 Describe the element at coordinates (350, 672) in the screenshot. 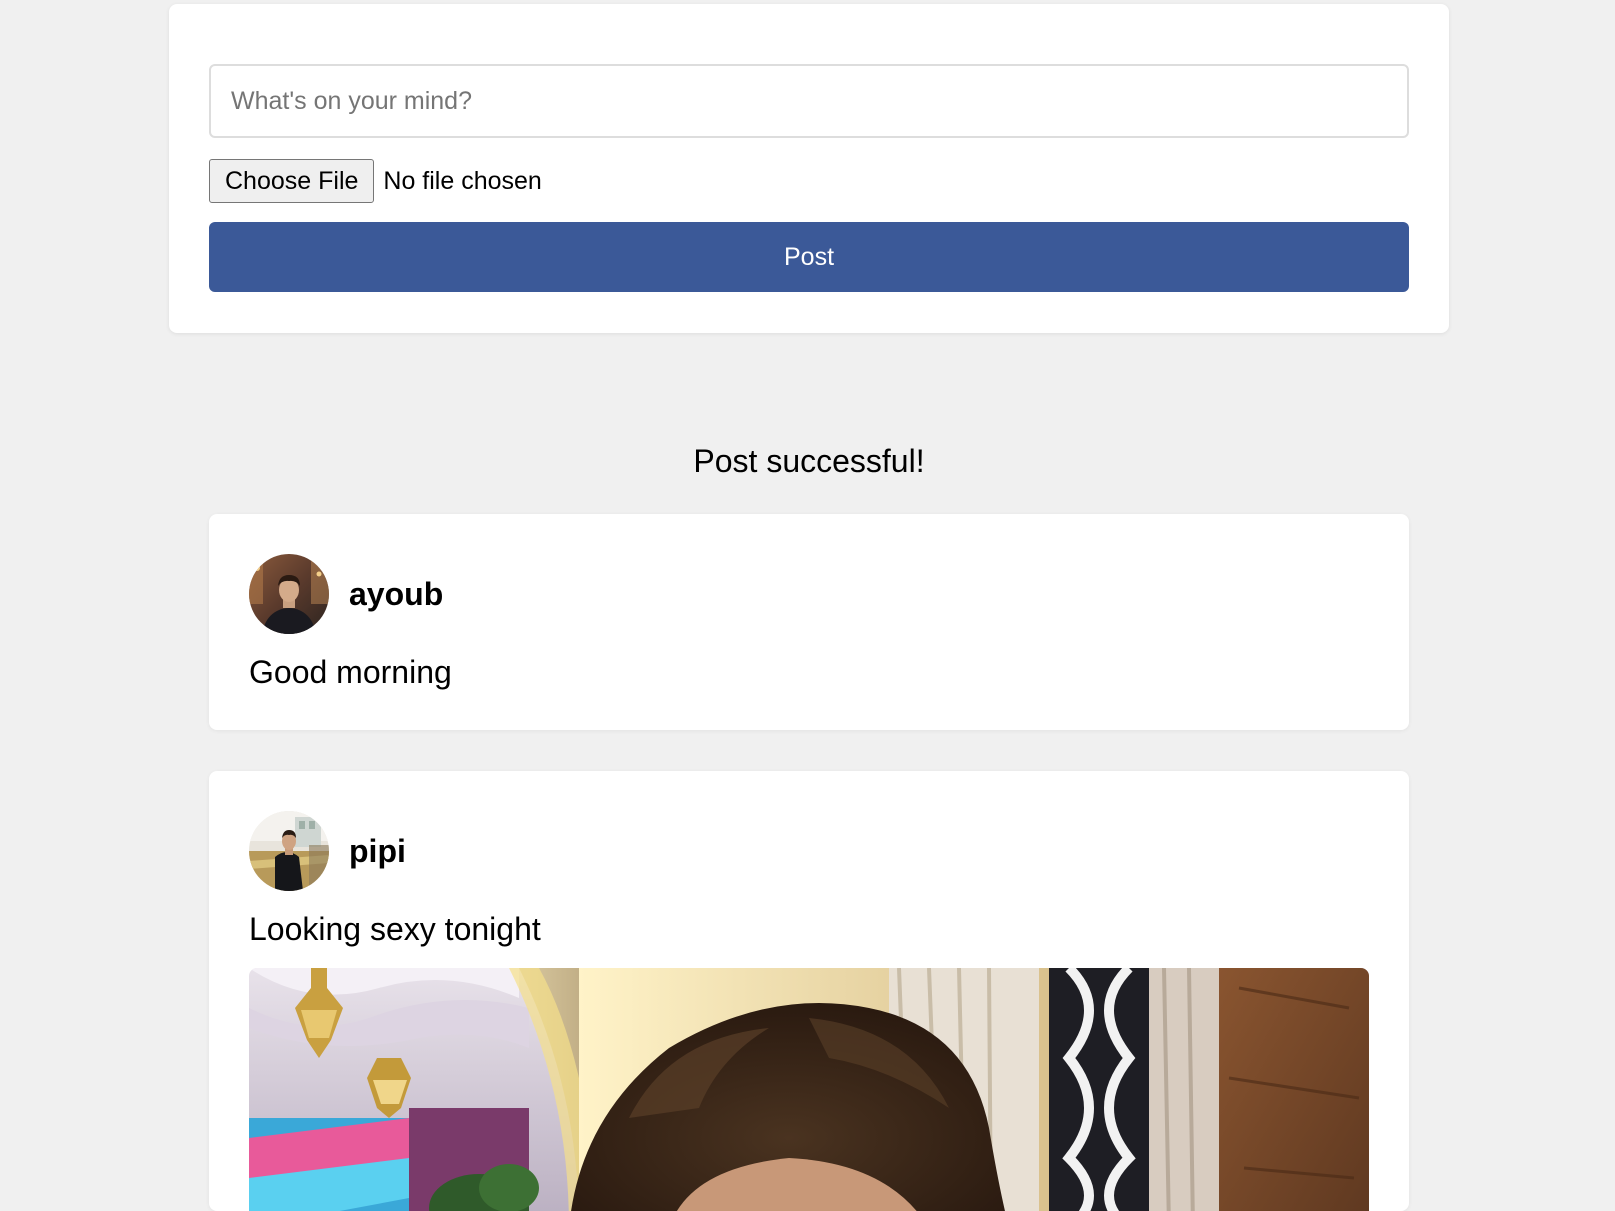

I see `post-text: Good morning` at that location.